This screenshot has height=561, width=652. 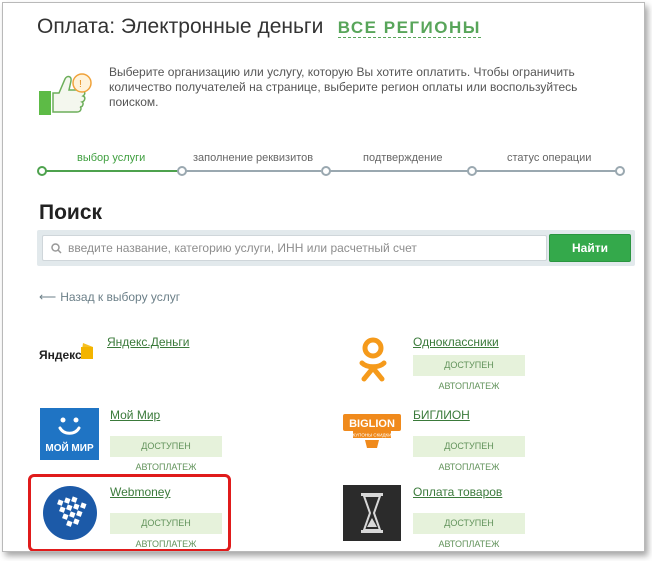 What do you see at coordinates (69, 447) in the screenshot?
I see `moy-mir-logo-text: МОЙ МИР` at bounding box center [69, 447].